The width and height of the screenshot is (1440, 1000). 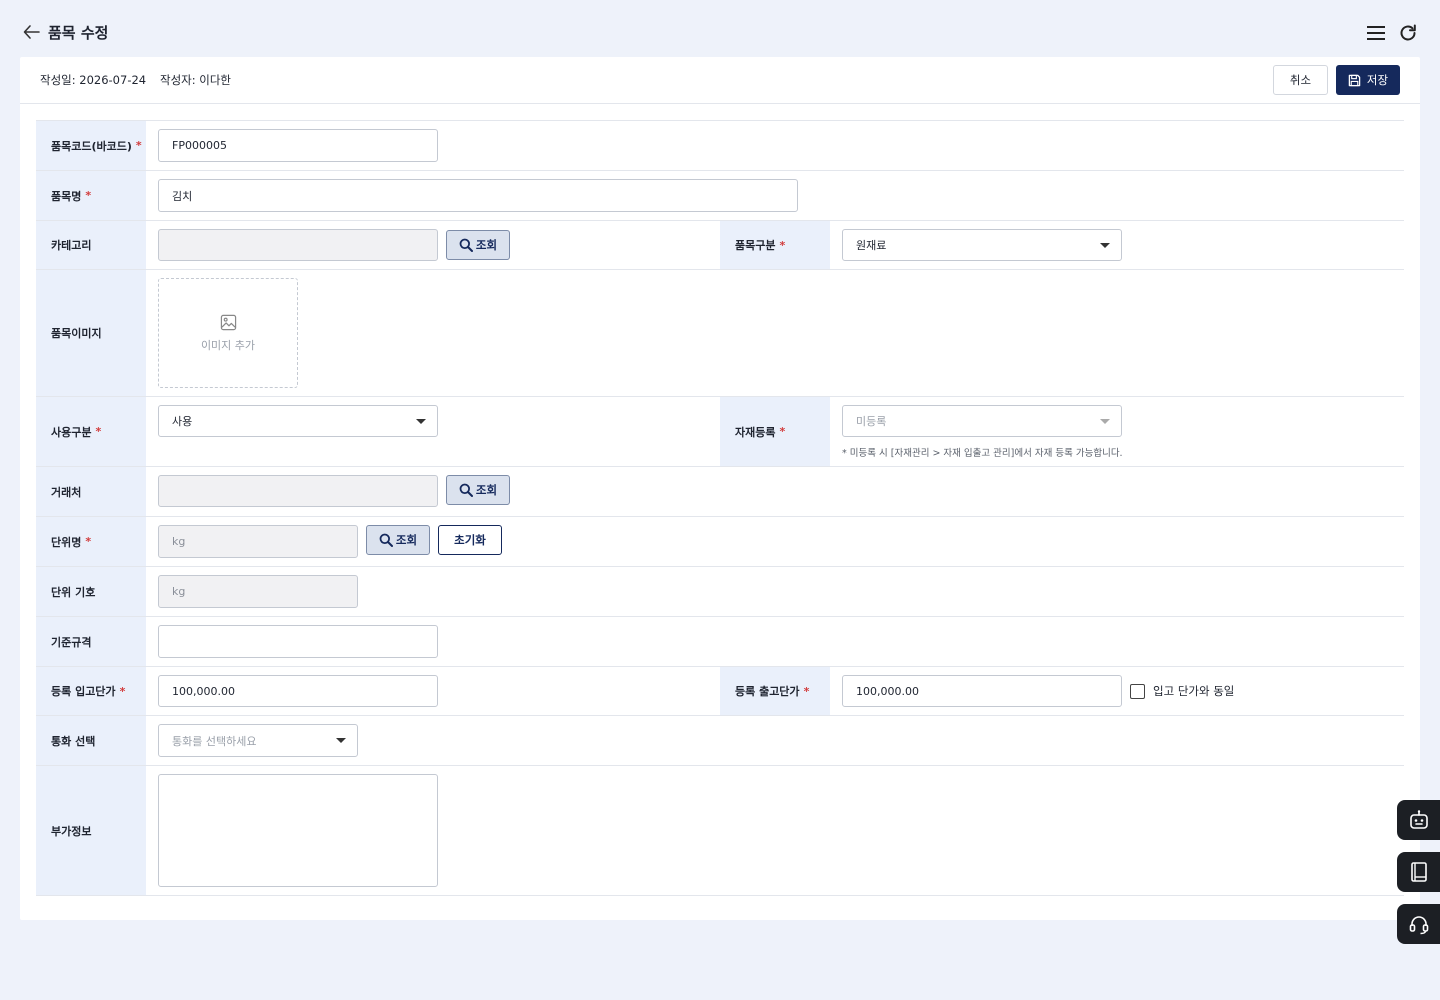 I want to click on standard-spec-label: 기준규격, so click(x=91, y=641).